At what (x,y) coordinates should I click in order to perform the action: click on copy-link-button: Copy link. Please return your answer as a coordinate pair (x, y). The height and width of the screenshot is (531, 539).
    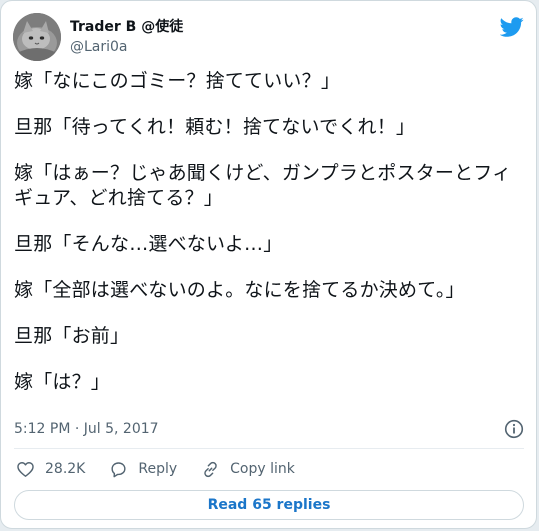
    Looking at the image, I should click on (248, 469).